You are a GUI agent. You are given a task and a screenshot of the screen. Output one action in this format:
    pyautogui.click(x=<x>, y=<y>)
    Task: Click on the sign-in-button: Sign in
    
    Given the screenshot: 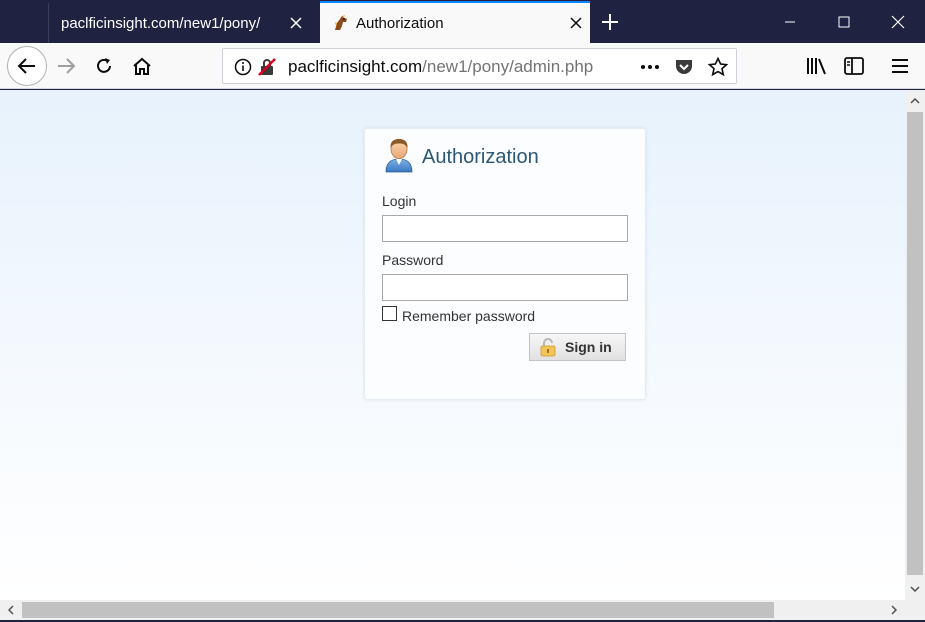 What is the action you would take?
    pyautogui.click(x=577, y=347)
    